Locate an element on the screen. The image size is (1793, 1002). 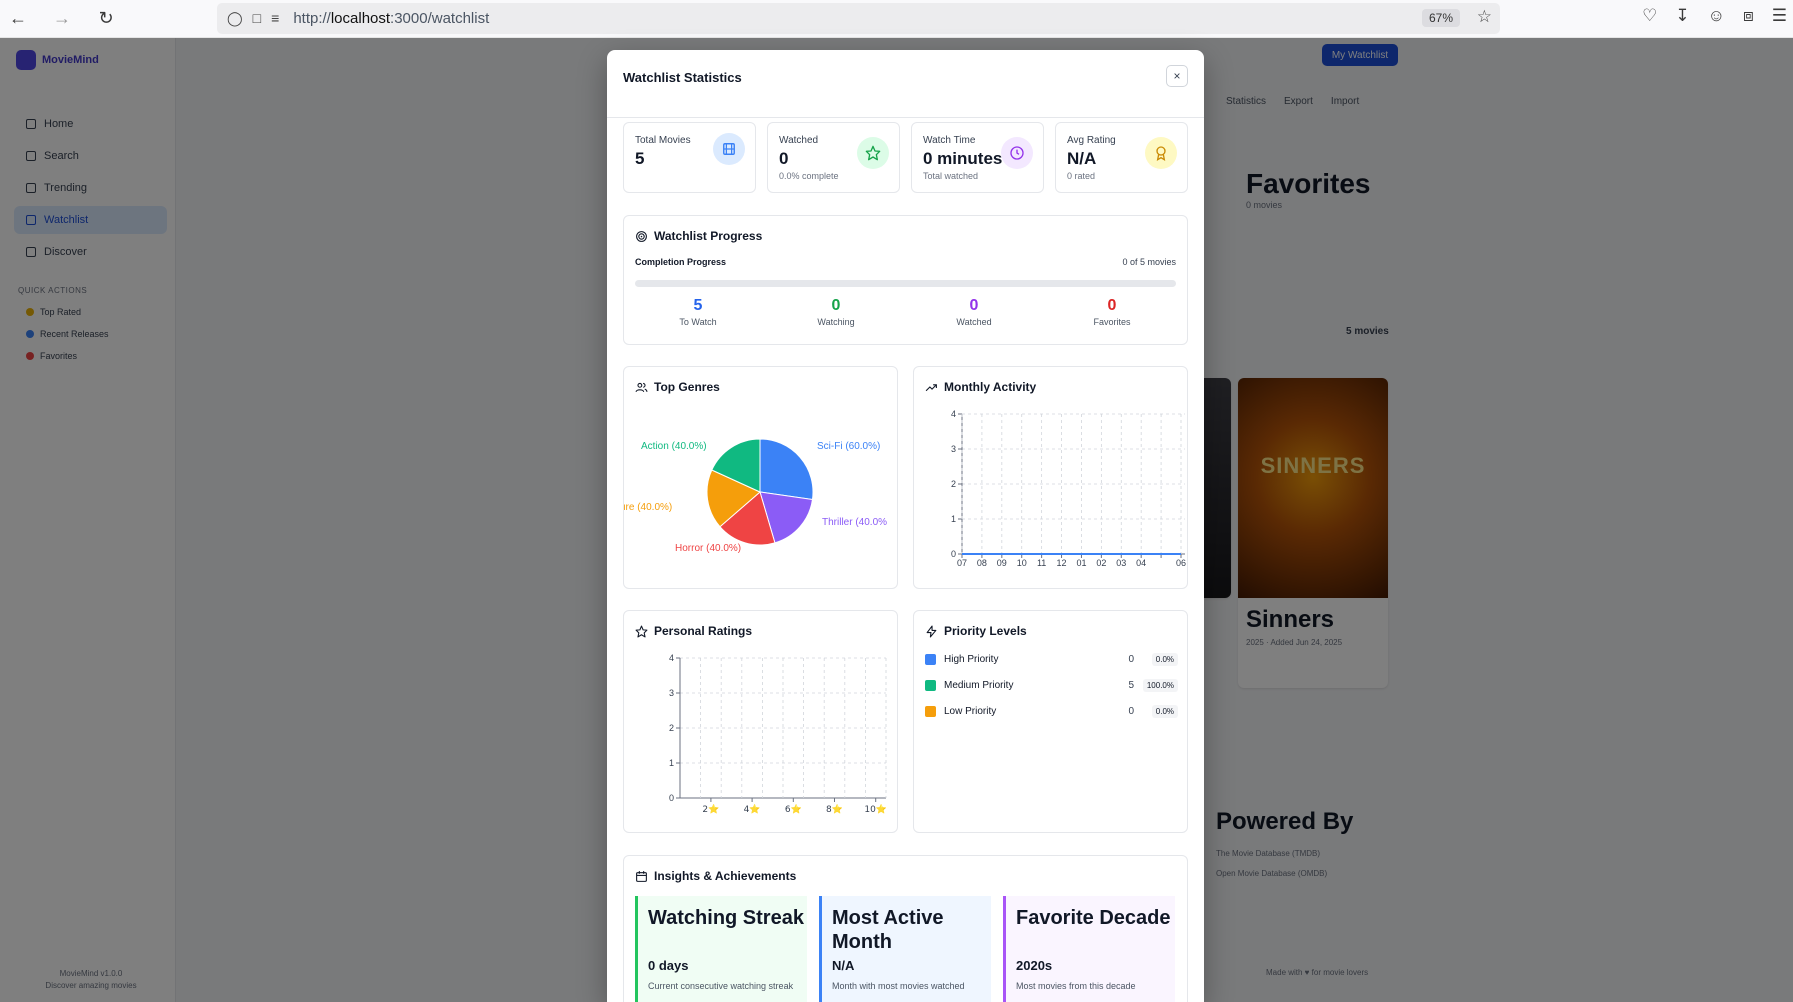
stat-label: Watch Time is located at coordinates (949, 140).